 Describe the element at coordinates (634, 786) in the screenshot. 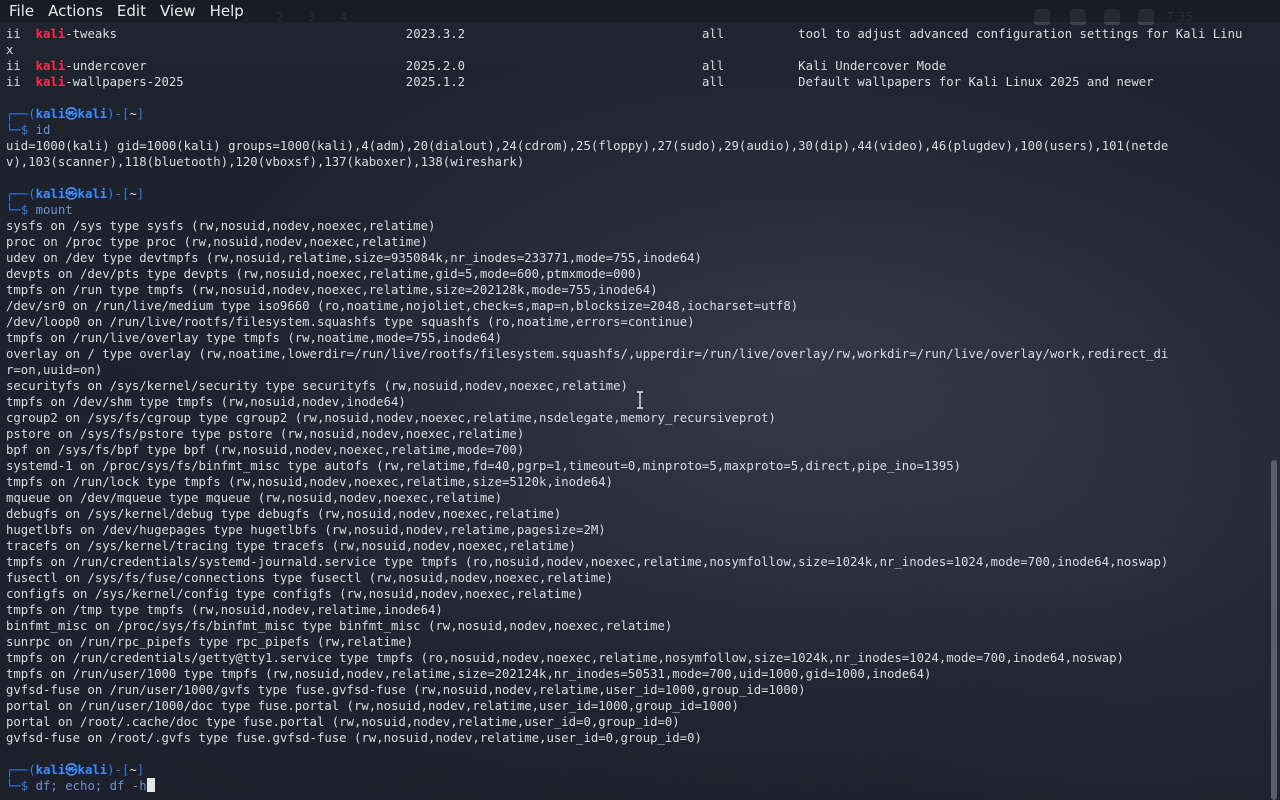

I see `terminal-line: └─$ df; echo; df -h` at that location.